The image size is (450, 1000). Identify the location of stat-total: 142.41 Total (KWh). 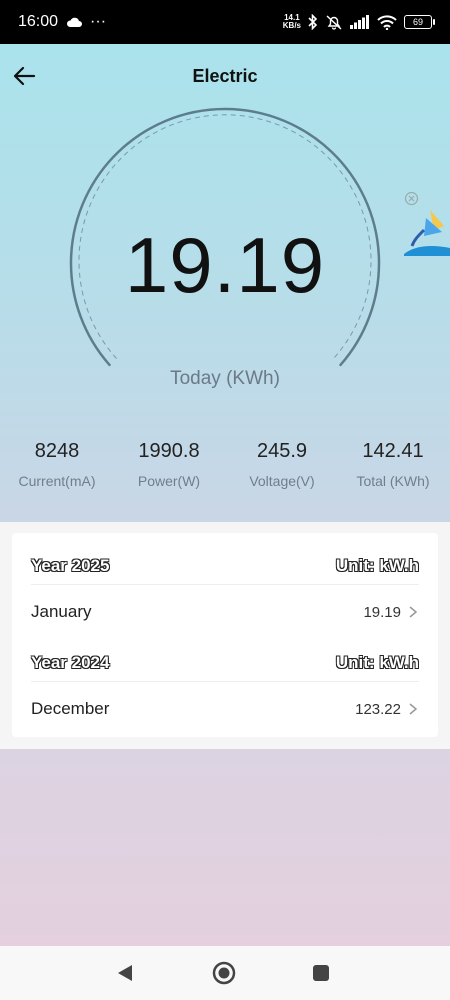
(393, 464).